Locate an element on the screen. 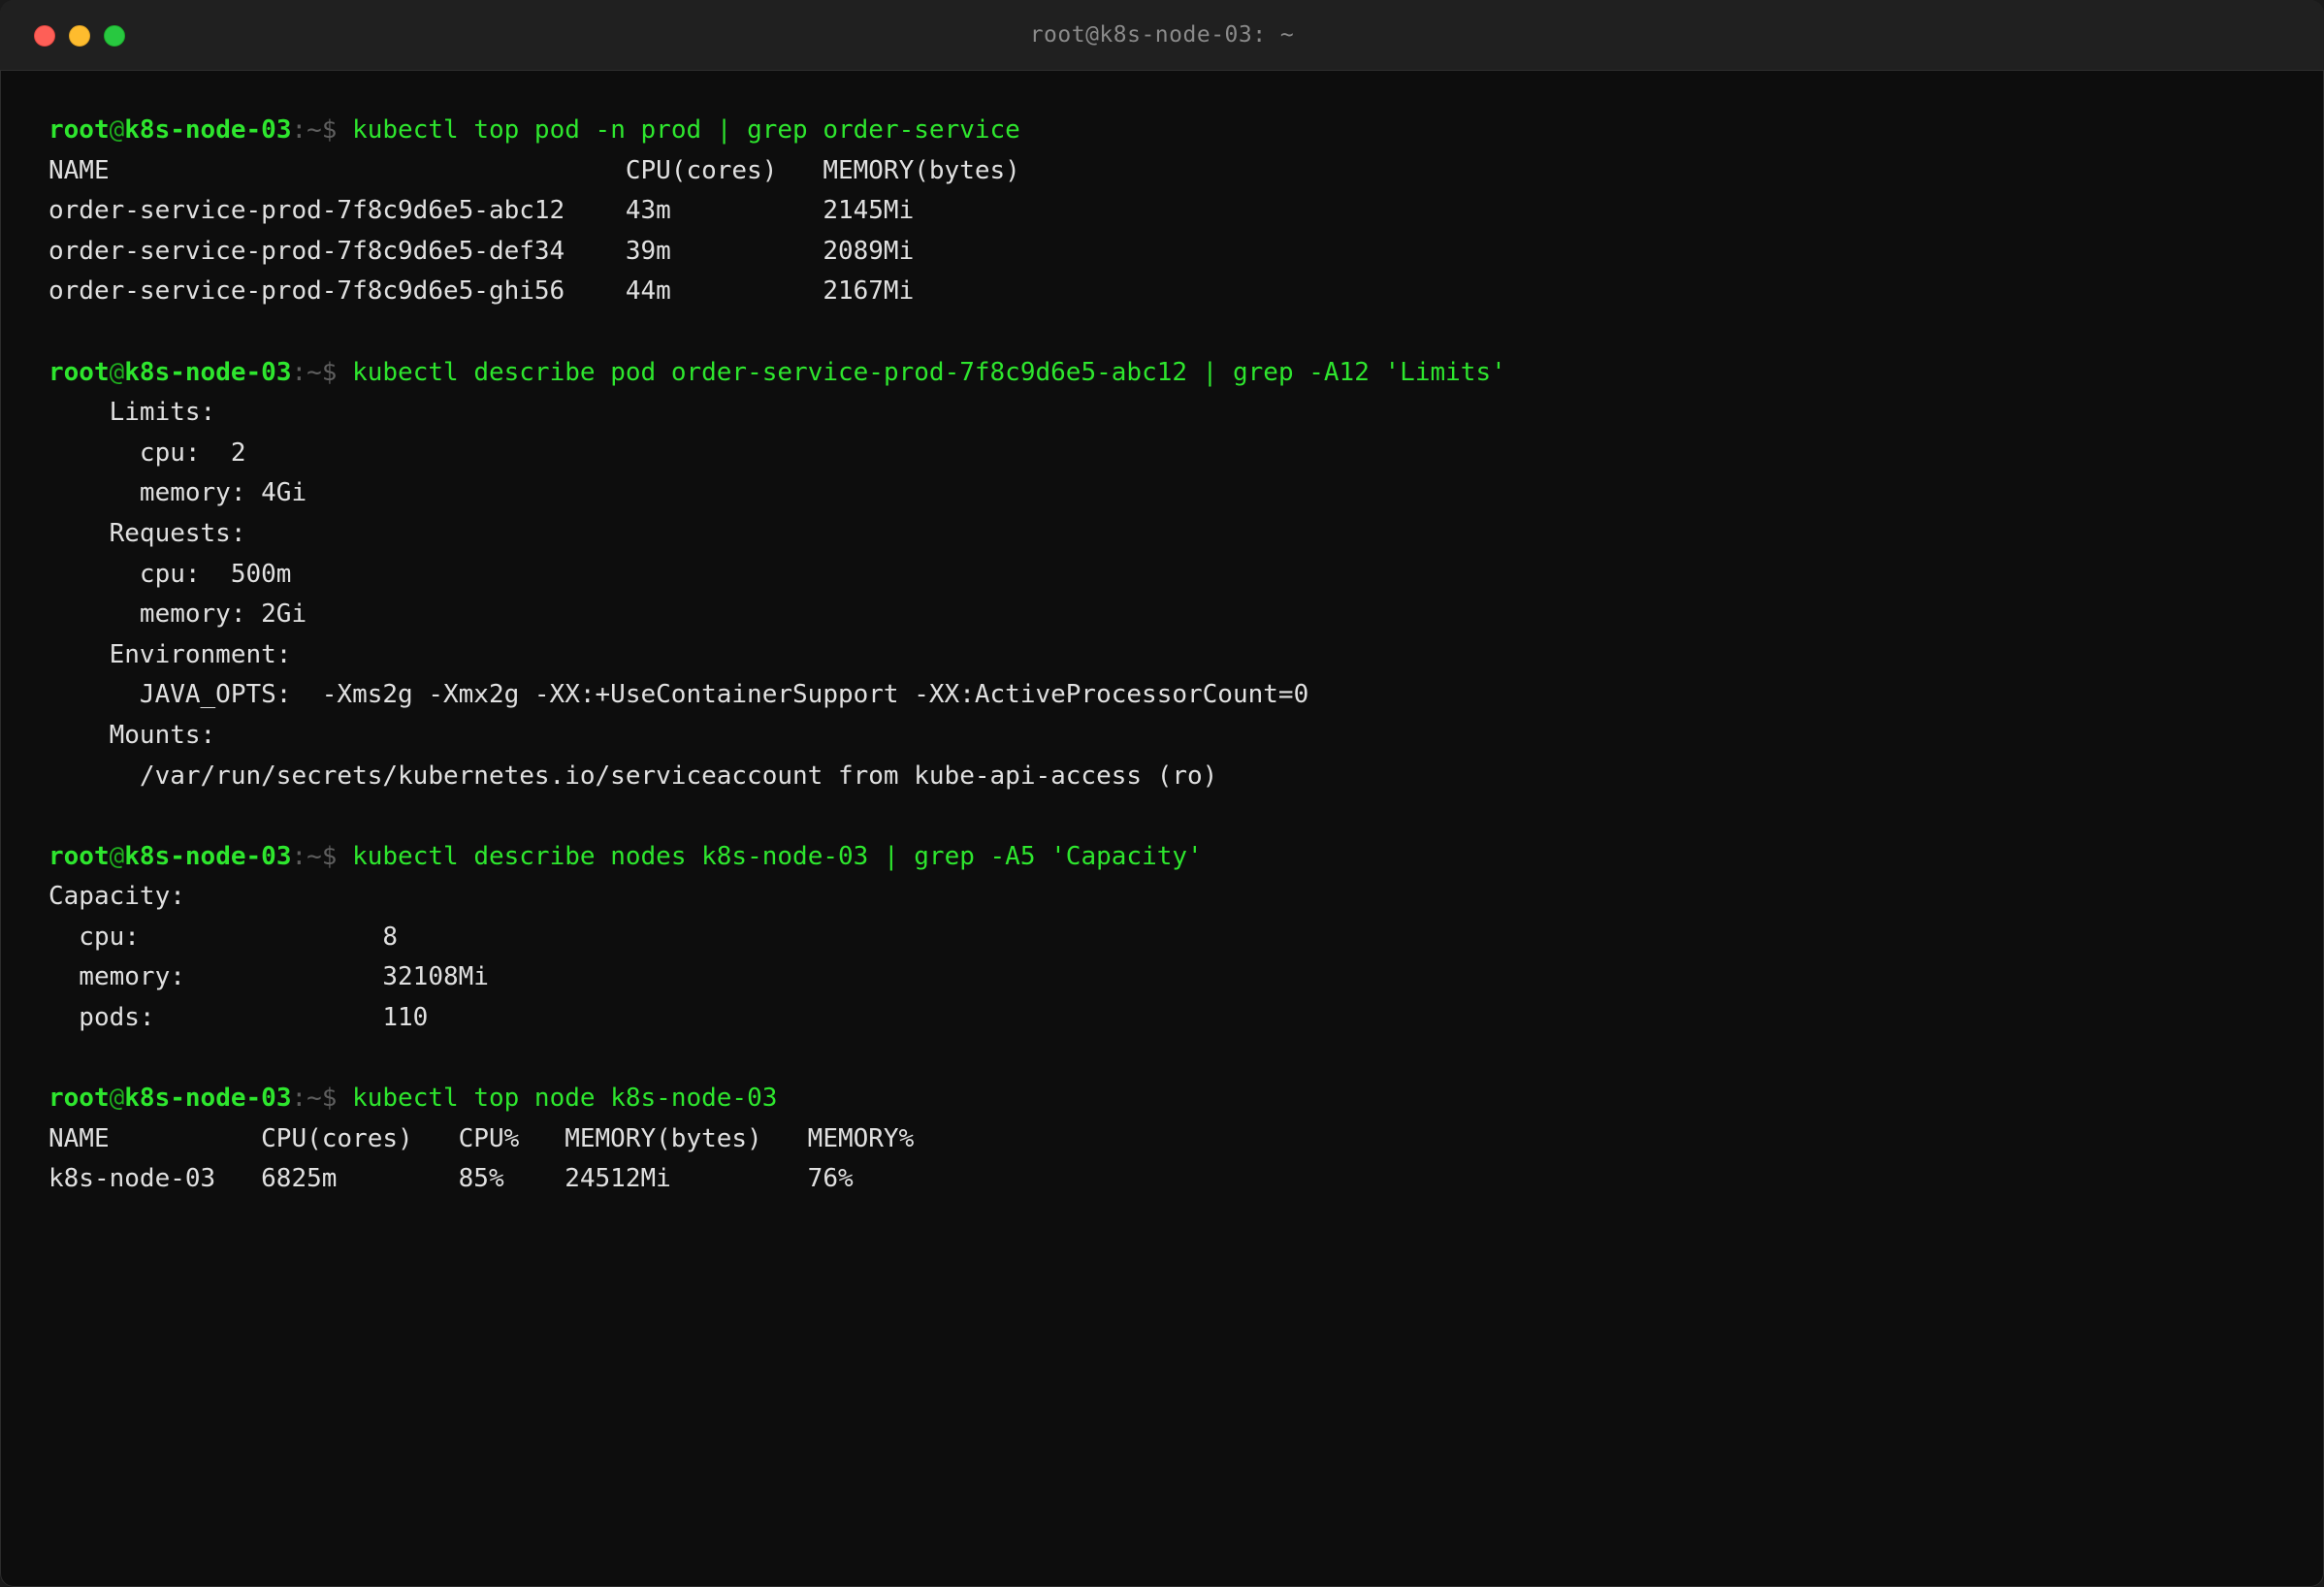  output-line: Capacity: is located at coordinates (116, 897).